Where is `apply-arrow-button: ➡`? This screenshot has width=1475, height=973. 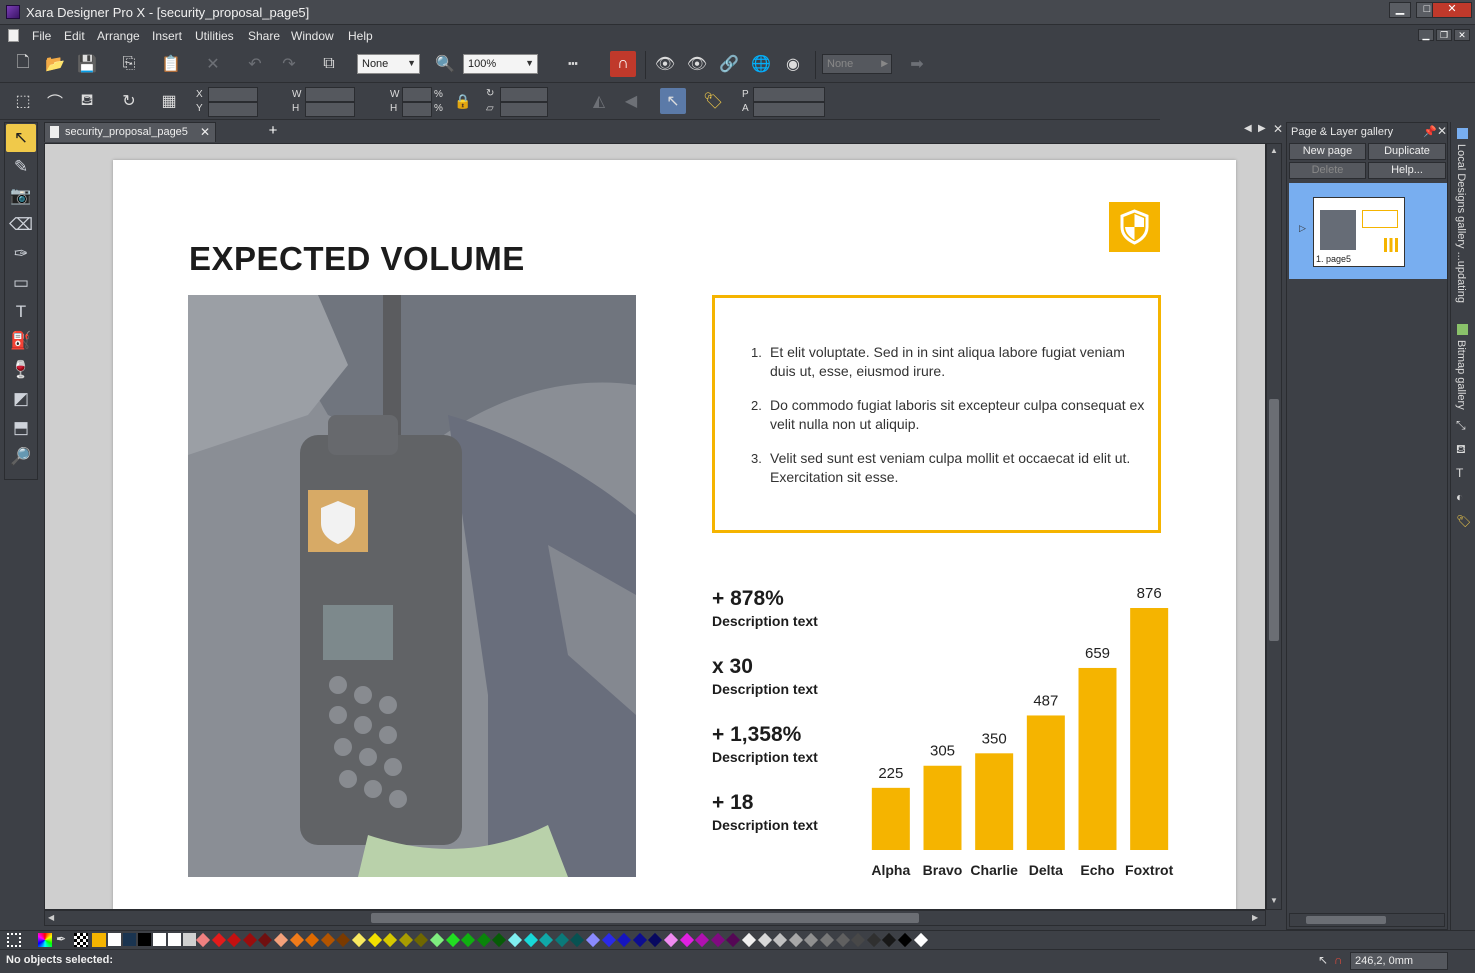
apply-arrow-button: ➡ is located at coordinates (917, 64).